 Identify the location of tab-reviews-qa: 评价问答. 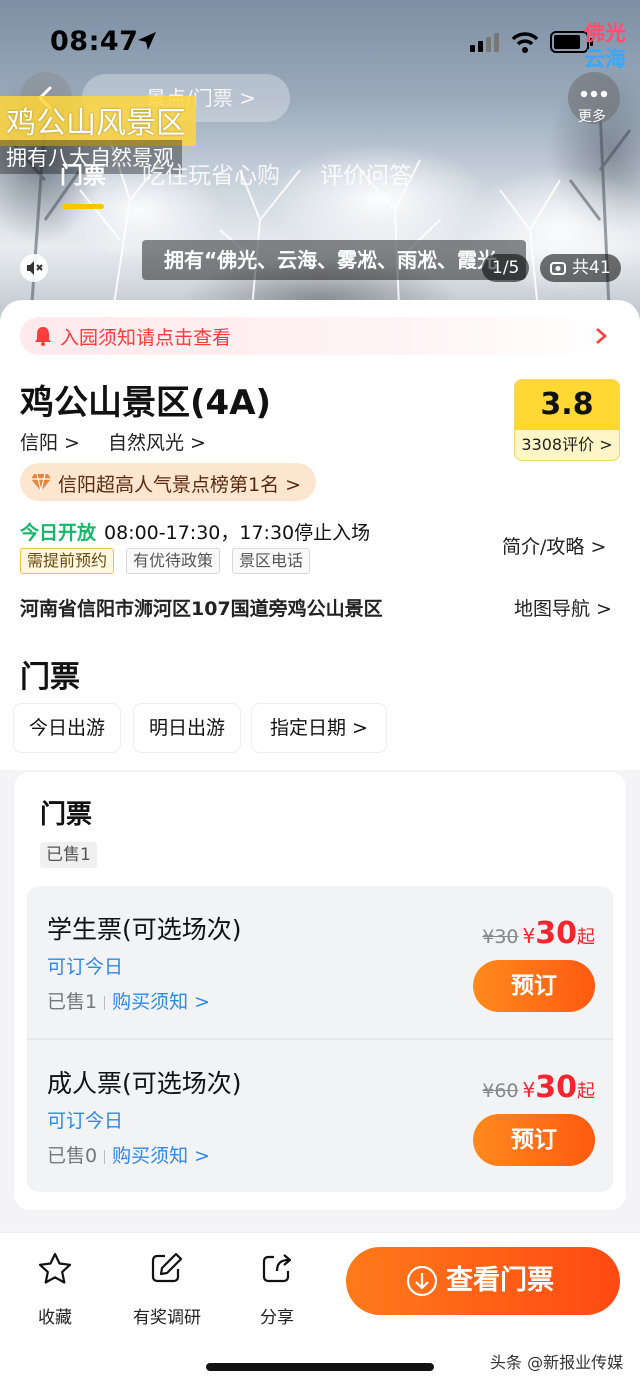
(366, 173).